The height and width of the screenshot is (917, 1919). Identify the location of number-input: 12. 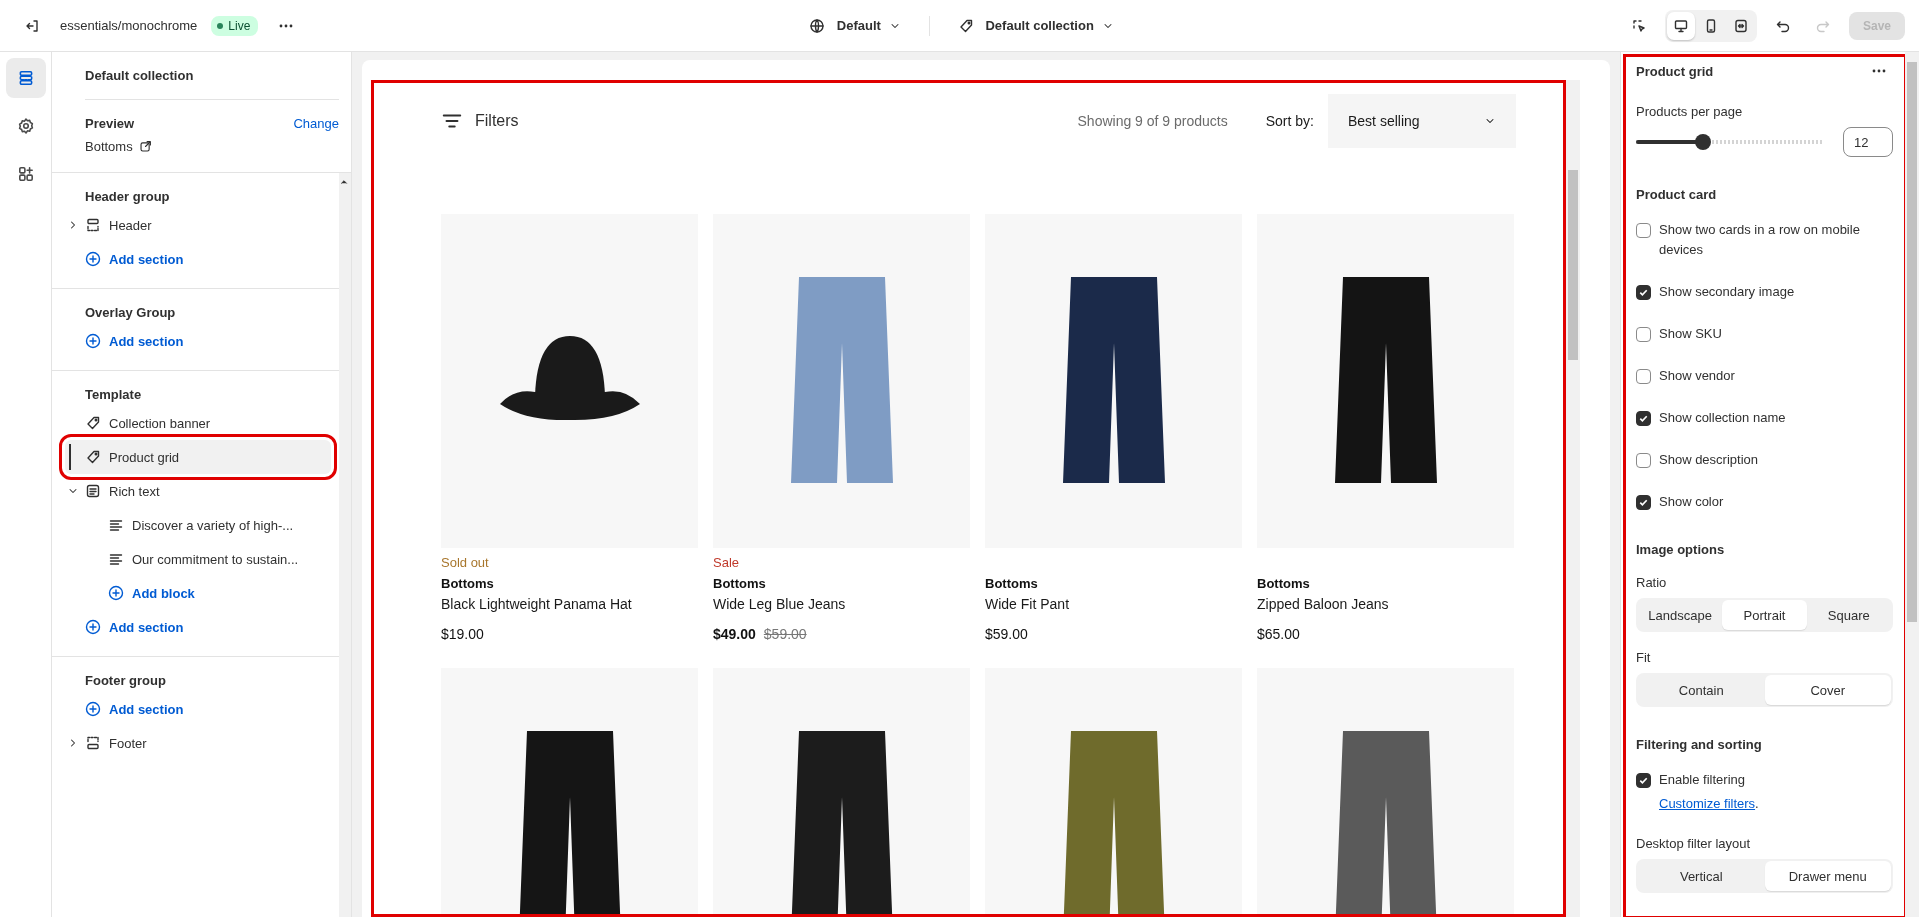
(1868, 142).